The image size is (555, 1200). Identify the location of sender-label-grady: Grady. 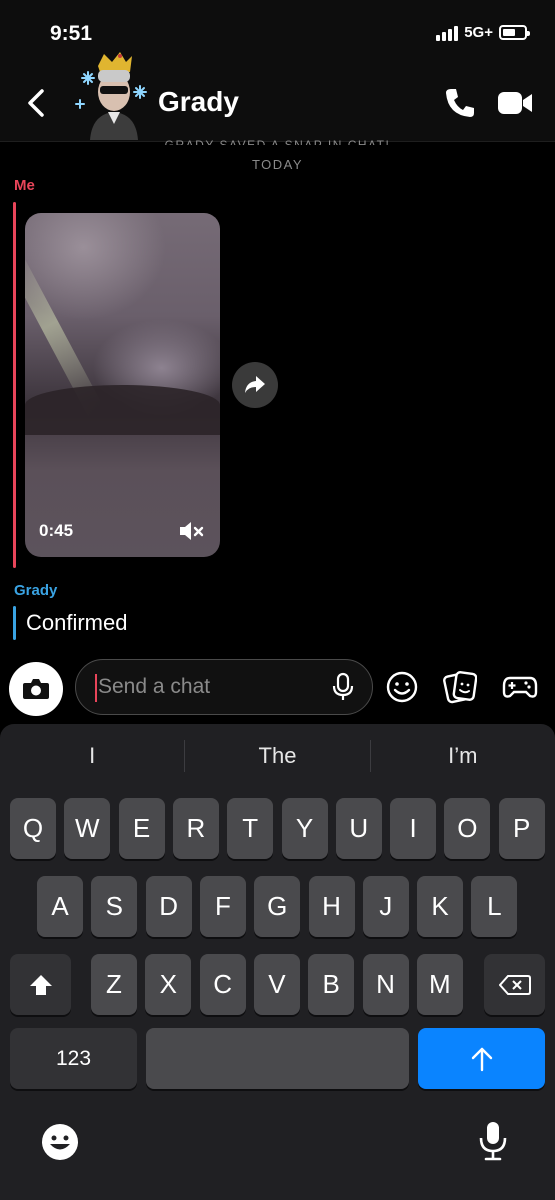
(36, 590).